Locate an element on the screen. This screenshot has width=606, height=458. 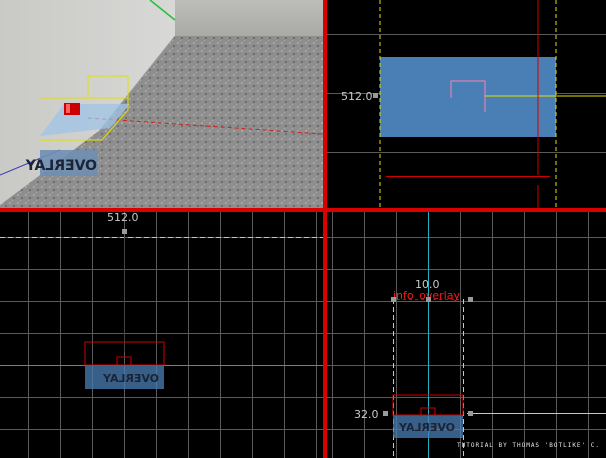
side-handle-top-center is located at coordinates (428, 299).